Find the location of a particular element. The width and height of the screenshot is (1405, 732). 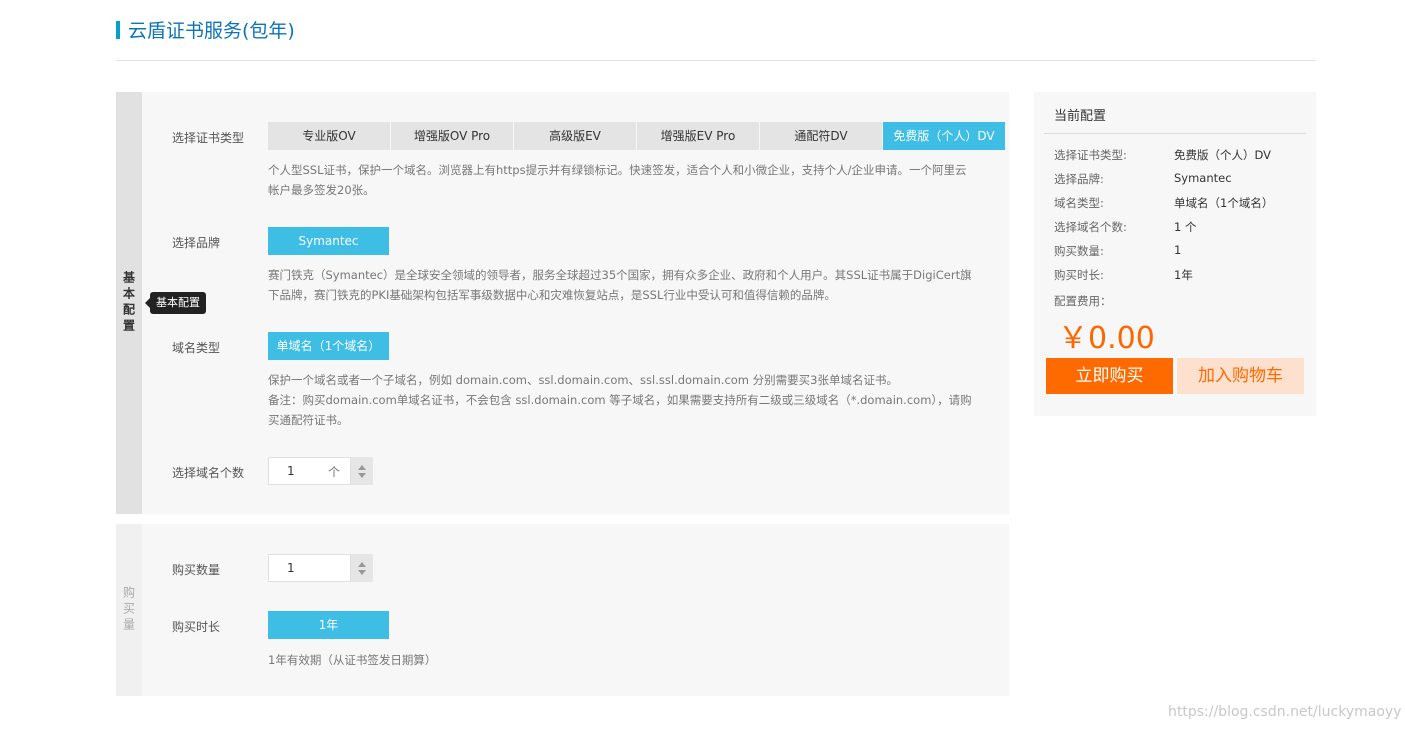

summary-key-domain-type: 域名类型: is located at coordinates (1079, 203).